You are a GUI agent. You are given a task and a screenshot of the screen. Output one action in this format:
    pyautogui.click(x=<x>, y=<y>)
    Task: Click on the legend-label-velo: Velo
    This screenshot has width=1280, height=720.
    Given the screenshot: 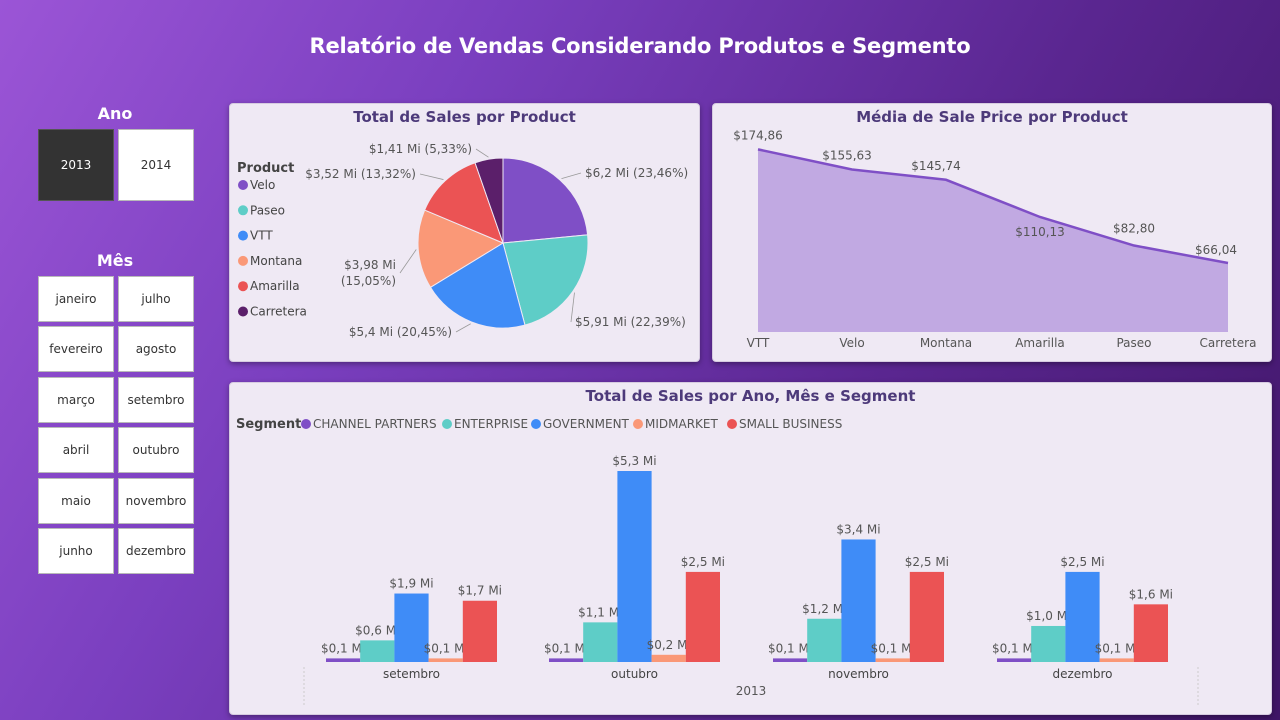 What is the action you would take?
    pyautogui.click(x=262, y=185)
    